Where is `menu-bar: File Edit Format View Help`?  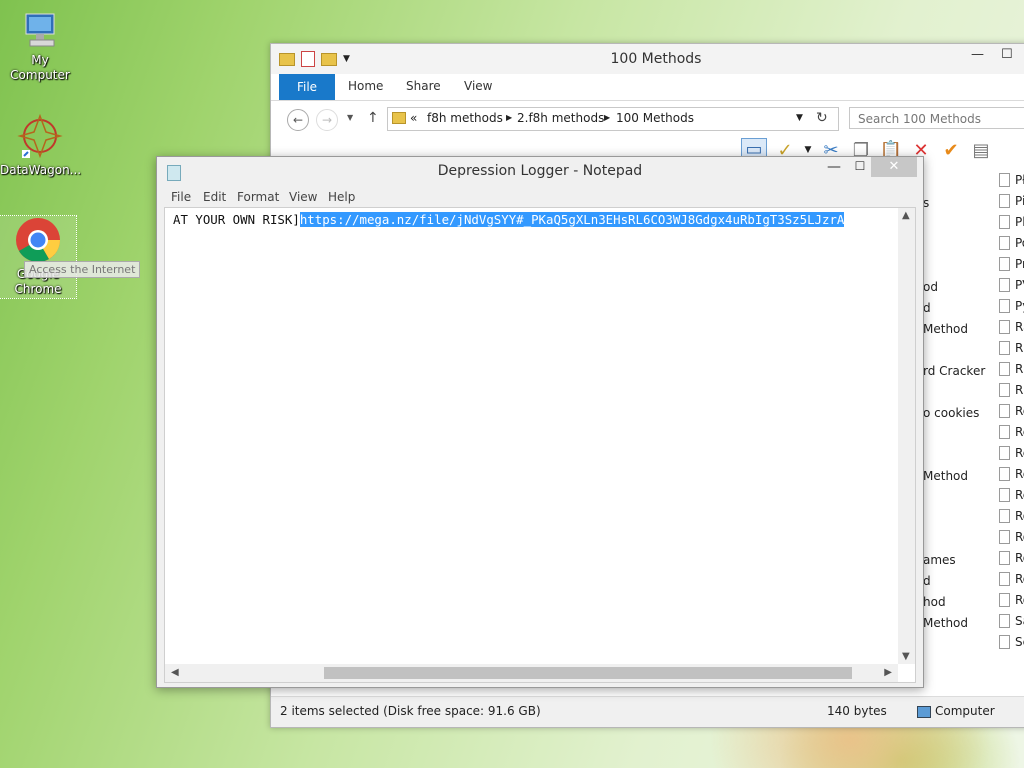 menu-bar: File Edit Format View Help is located at coordinates (540, 197).